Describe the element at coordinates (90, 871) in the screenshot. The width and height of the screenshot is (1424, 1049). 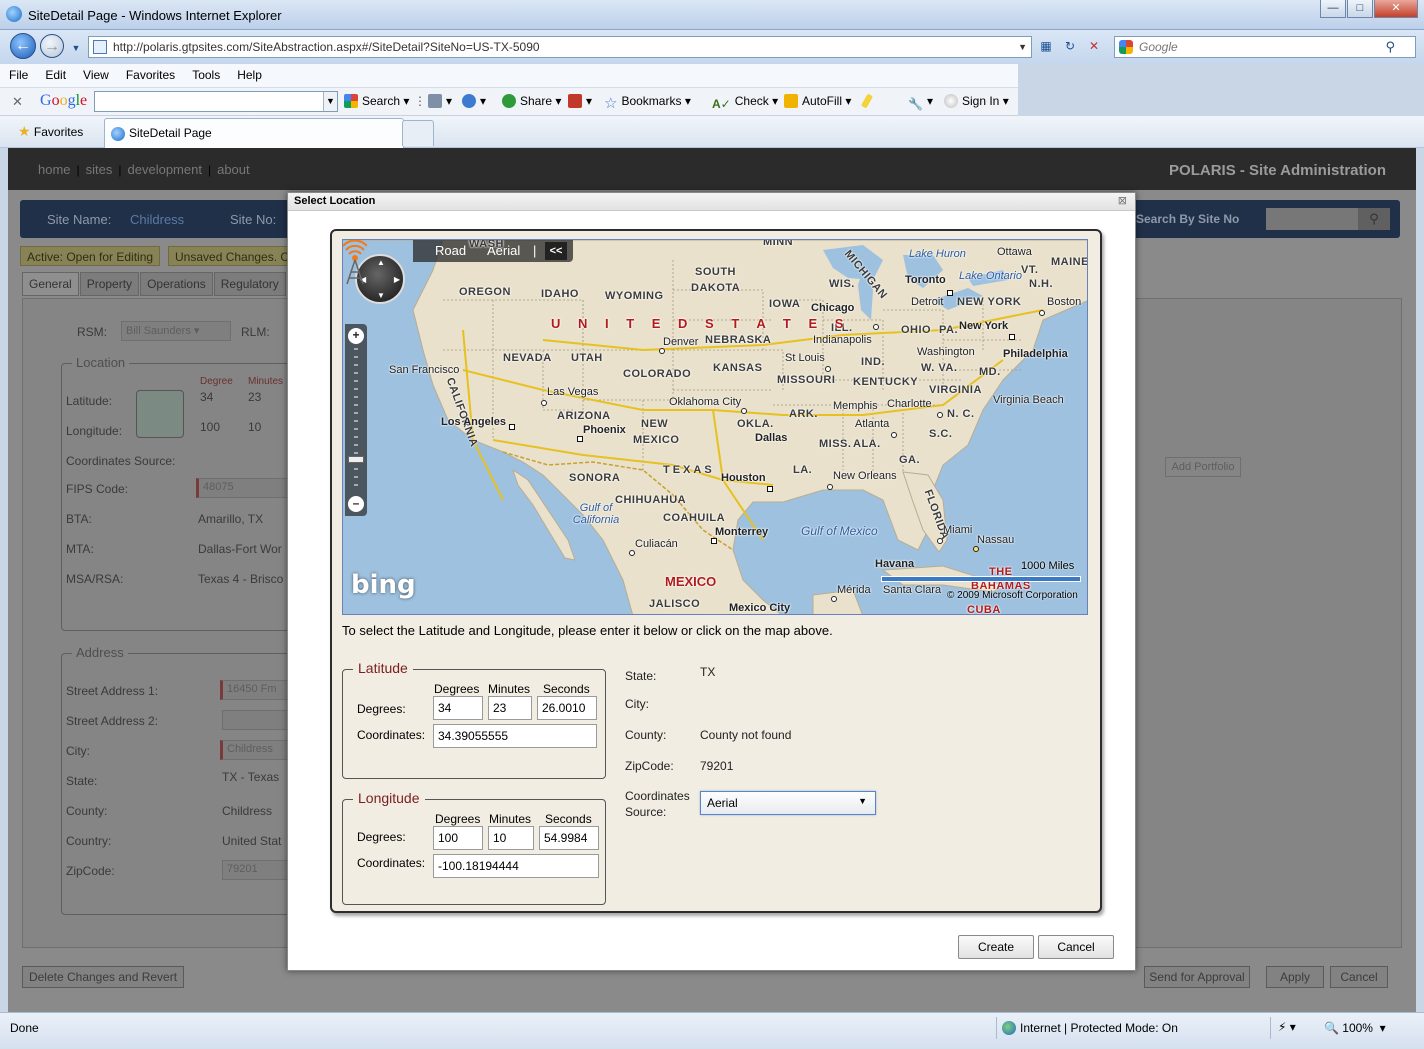
I see `zip-label: ZipCode:` at that location.